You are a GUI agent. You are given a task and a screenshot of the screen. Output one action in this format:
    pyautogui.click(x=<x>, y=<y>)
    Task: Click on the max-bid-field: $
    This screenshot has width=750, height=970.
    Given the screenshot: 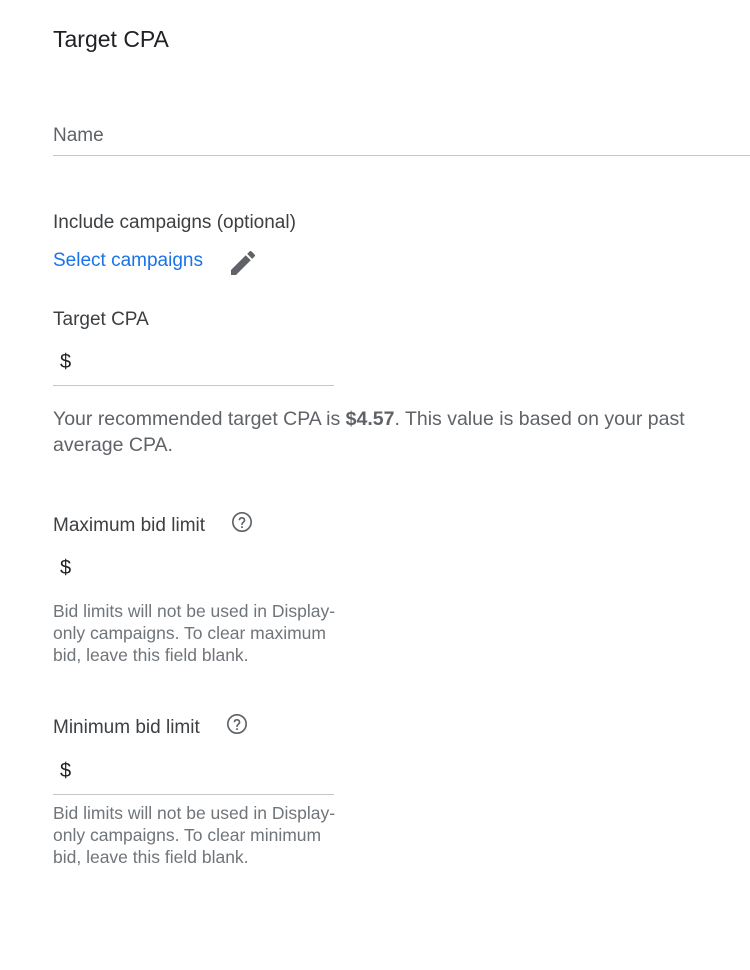 What is the action you would take?
    pyautogui.click(x=193, y=570)
    